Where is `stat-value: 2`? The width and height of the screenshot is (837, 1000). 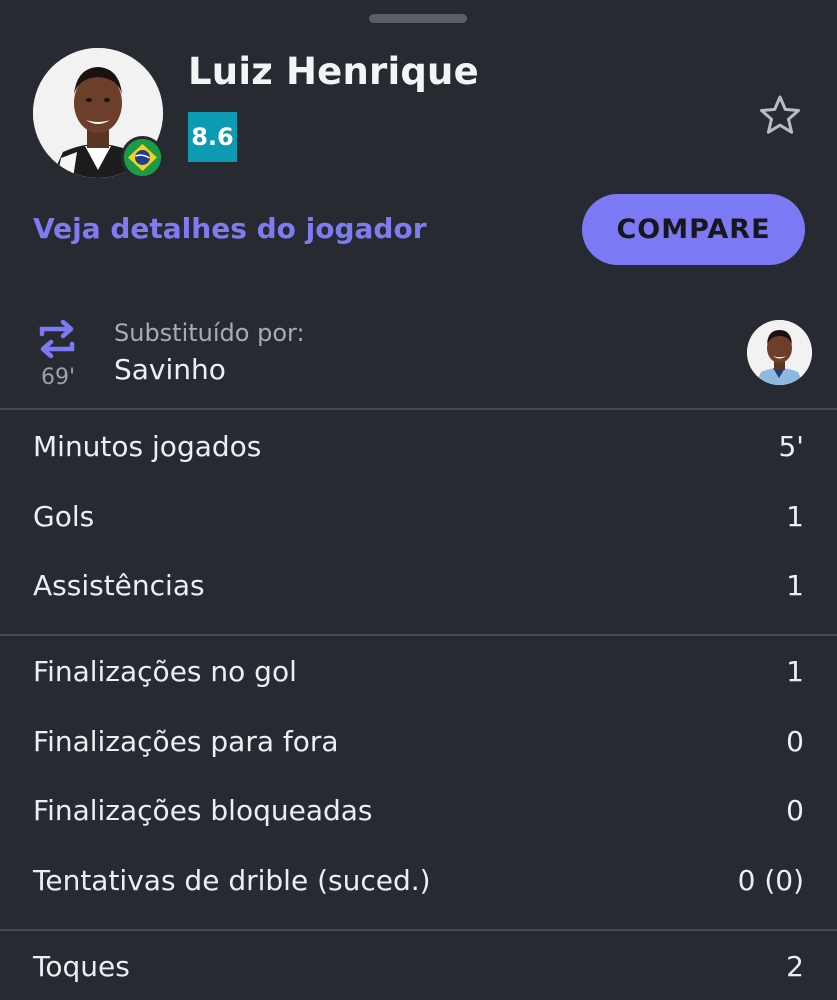 stat-value: 2 is located at coordinates (795, 966).